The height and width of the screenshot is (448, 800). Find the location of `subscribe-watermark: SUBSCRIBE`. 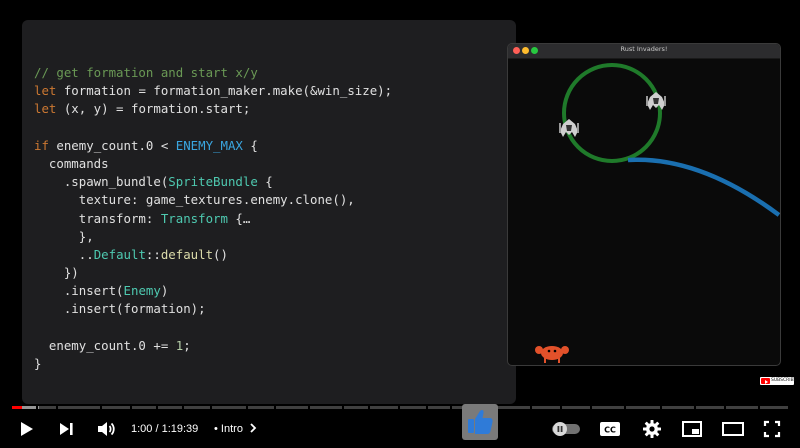

subscribe-watermark: SUBSCRIBE is located at coordinates (778, 381).